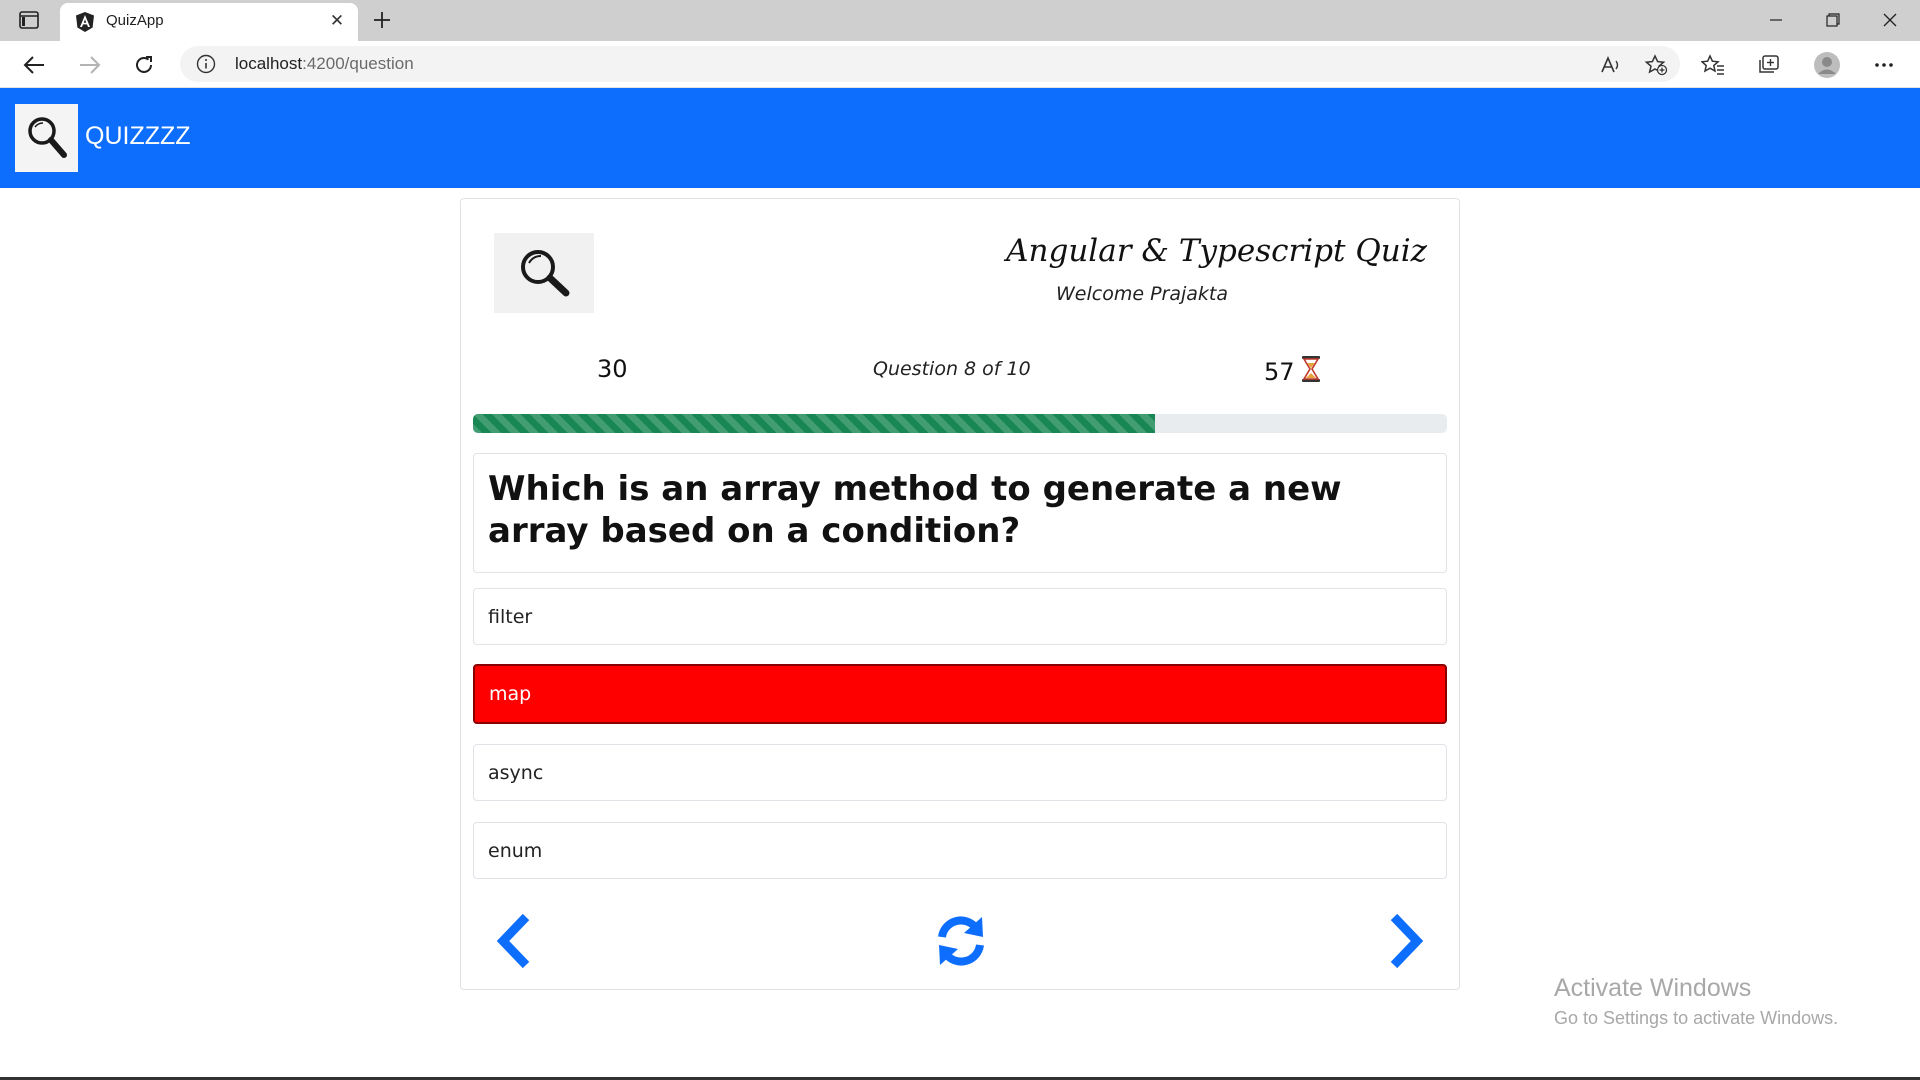 This screenshot has height=1080, width=1920. Describe the element at coordinates (85, 22) in the screenshot. I see `angular-favicon-icon` at that location.